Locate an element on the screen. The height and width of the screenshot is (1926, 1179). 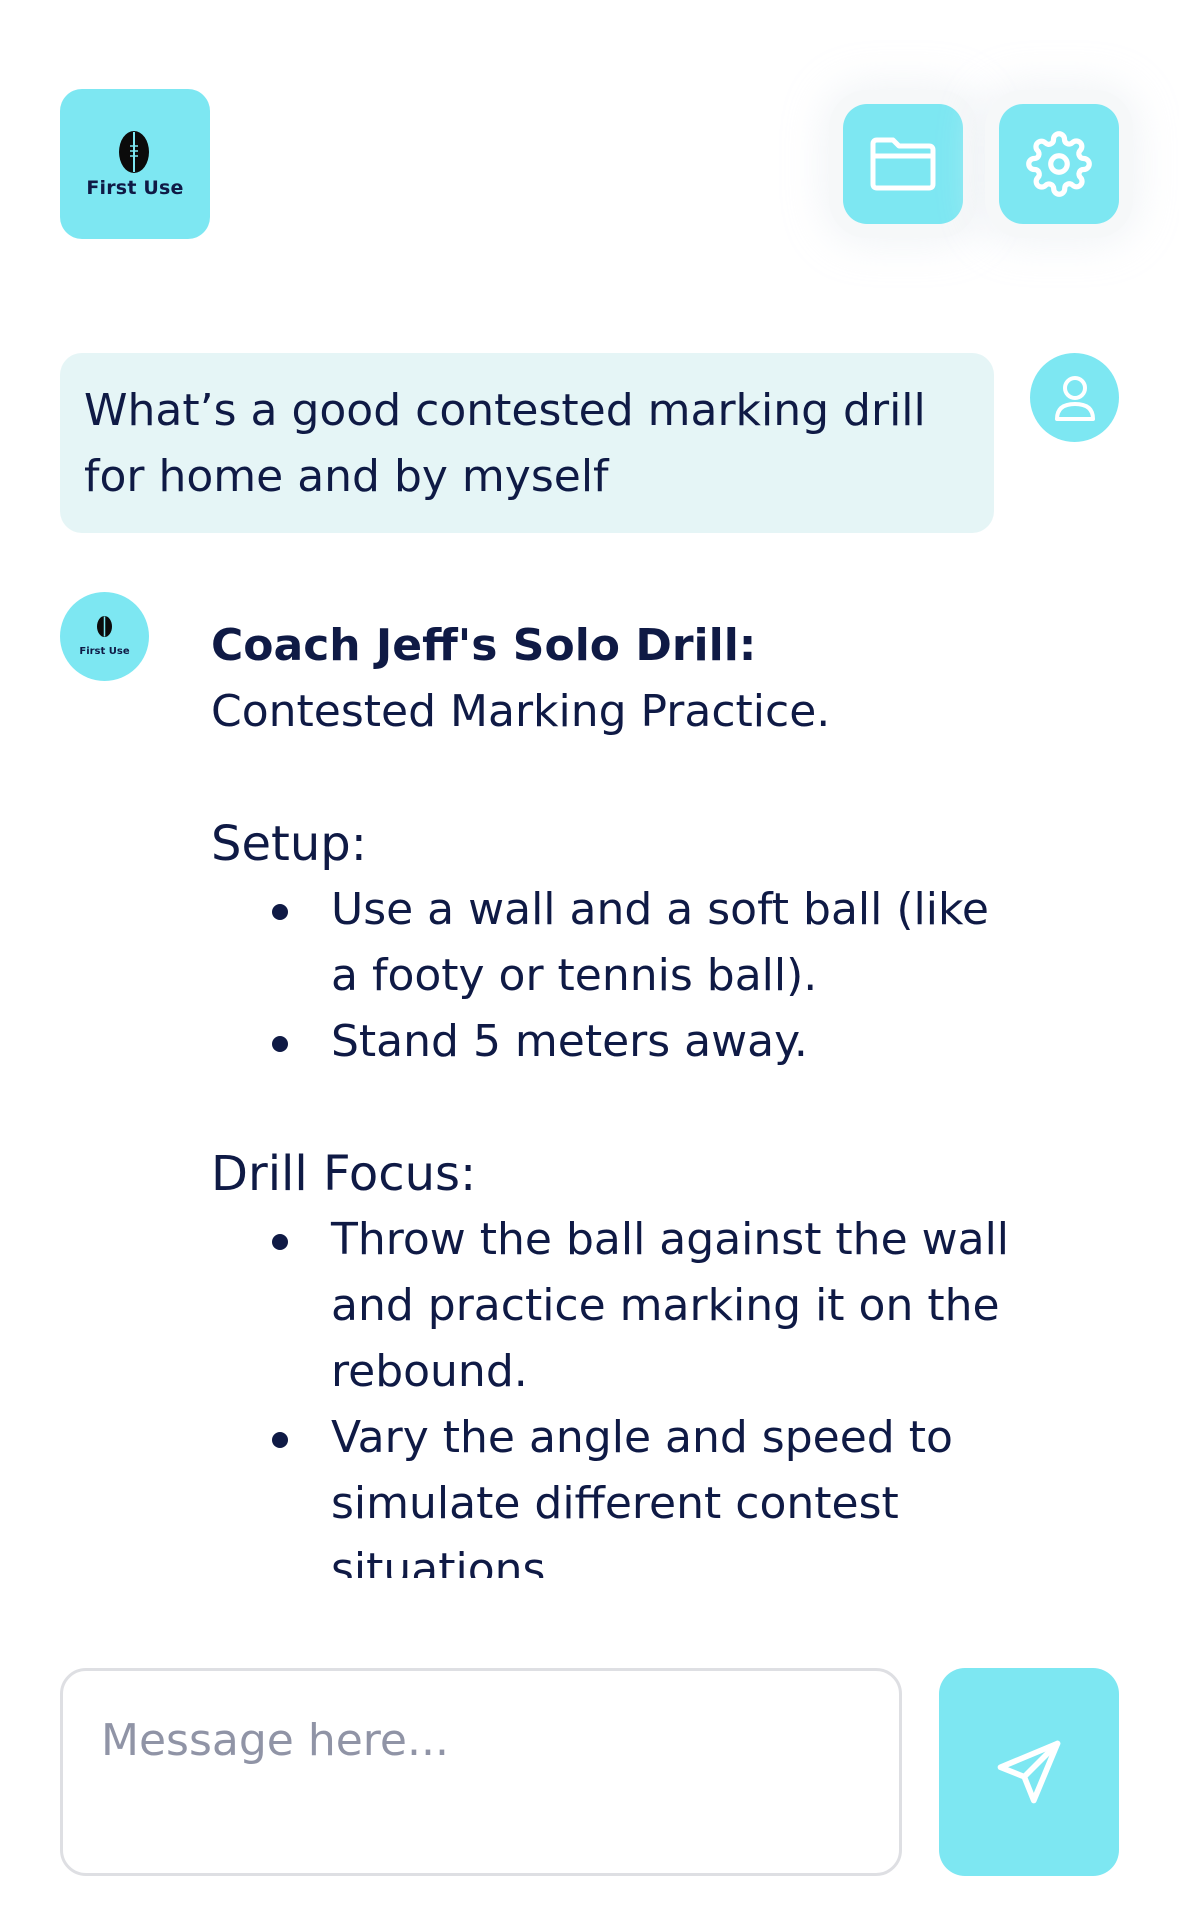
logo-text: First Use is located at coordinates (135, 188).